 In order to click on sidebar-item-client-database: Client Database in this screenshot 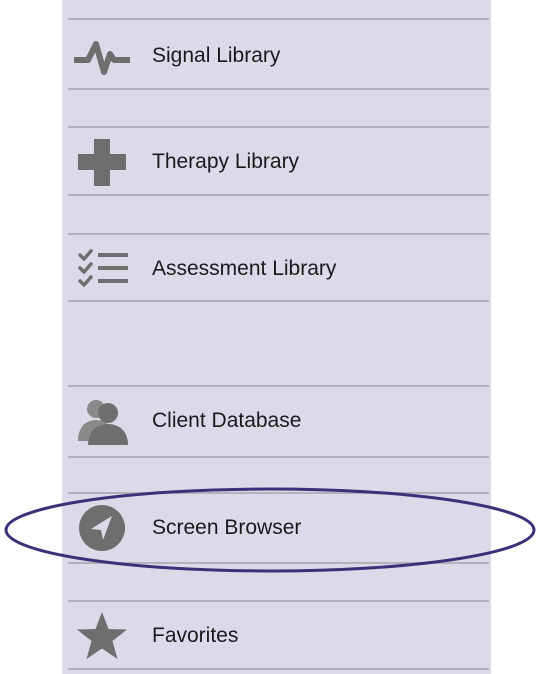, I will do `click(278, 421)`.